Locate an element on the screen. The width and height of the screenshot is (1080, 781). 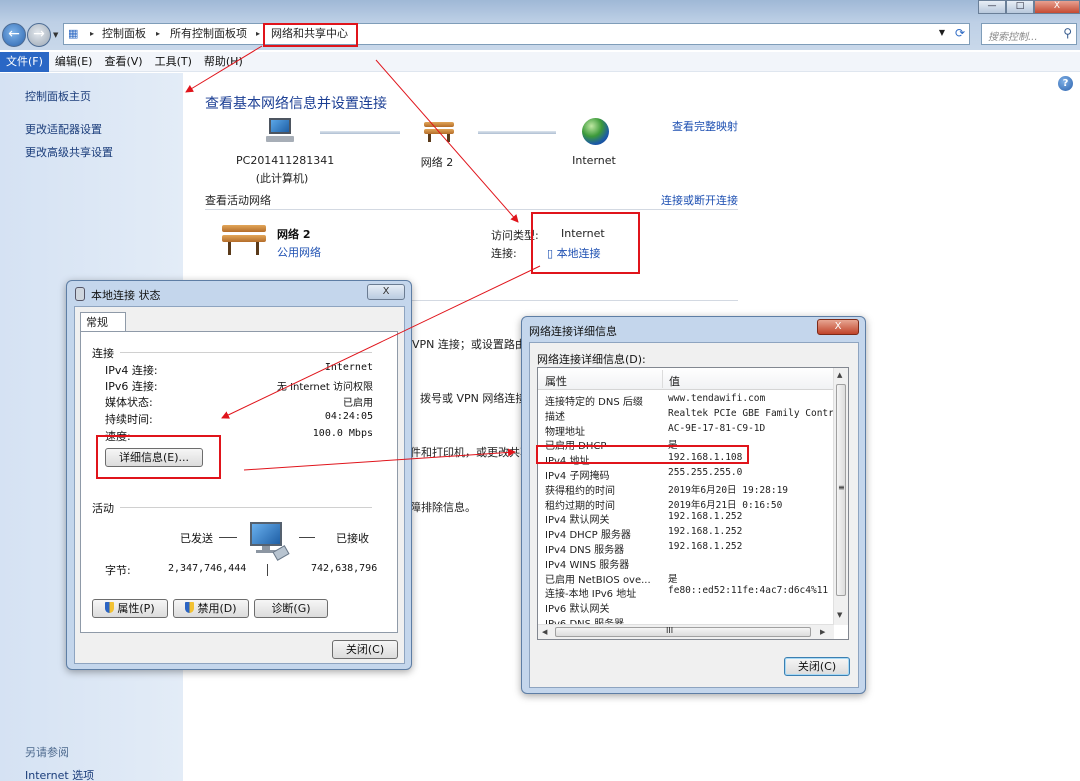
duration-value: 04:24:05 is located at coordinates (348, 416).